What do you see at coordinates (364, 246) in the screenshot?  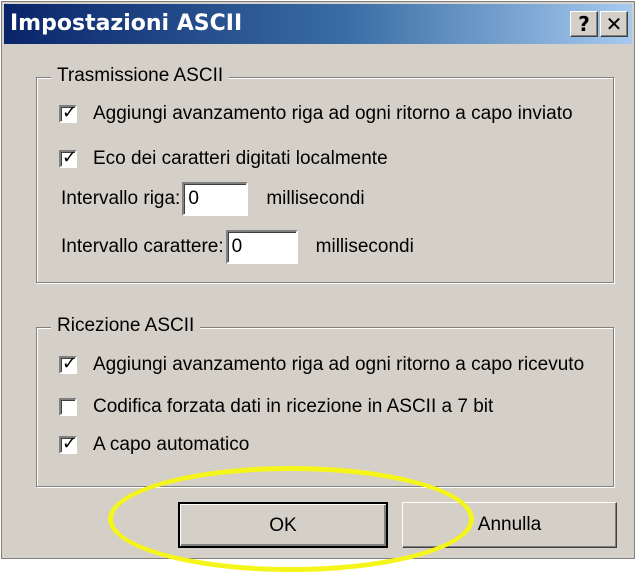 I see `char-delay-unit: millisecondi` at bounding box center [364, 246].